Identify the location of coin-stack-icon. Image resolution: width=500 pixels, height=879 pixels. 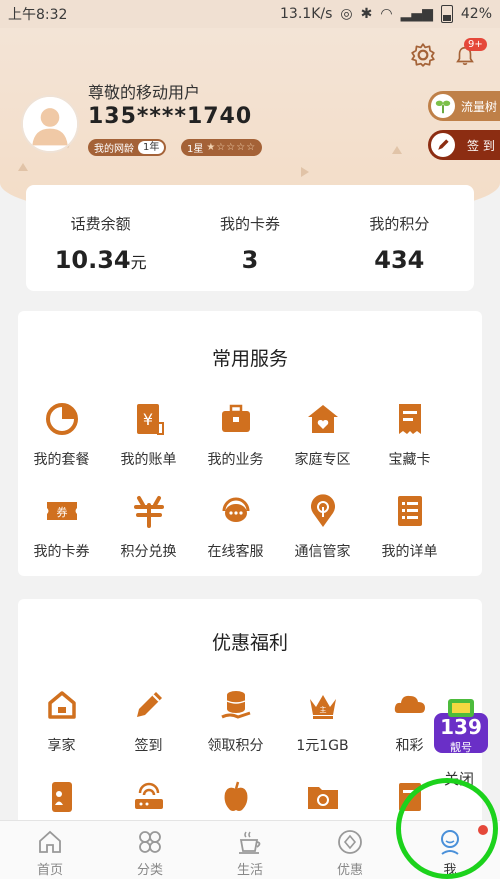
(235, 705).